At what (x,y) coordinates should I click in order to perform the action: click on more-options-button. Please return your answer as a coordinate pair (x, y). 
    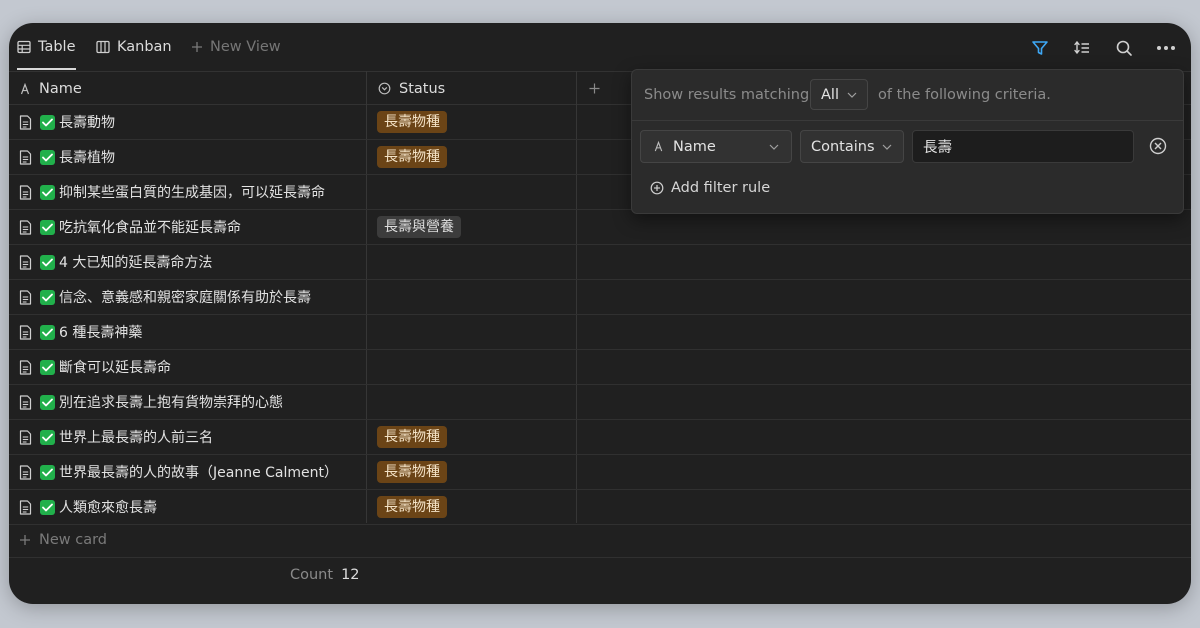
    Looking at the image, I should click on (1166, 48).